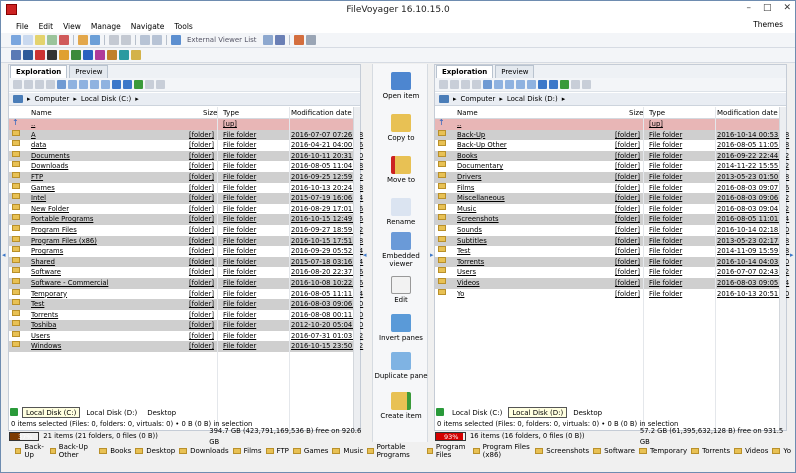 This screenshot has width=796, height=473. What do you see at coordinates (401, 86) in the screenshot?
I see `open-item-button: Open item` at bounding box center [401, 86].